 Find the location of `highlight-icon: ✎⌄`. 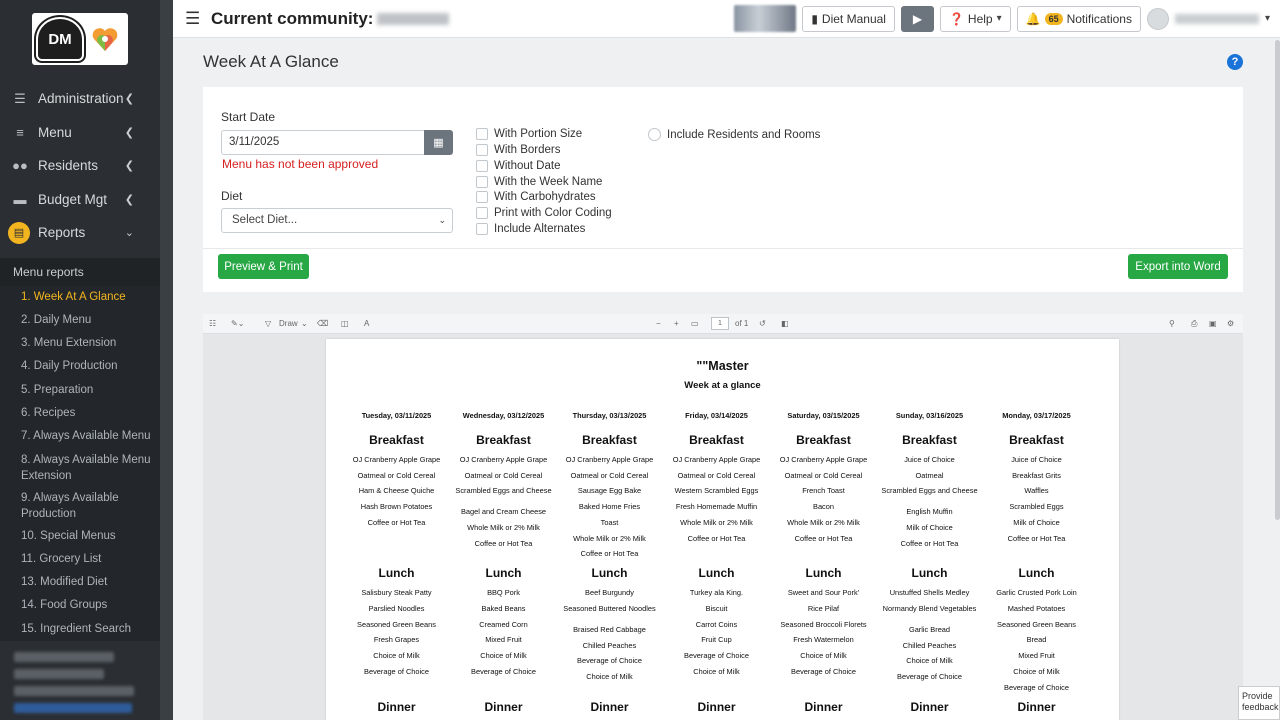

highlight-icon: ✎⌄ is located at coordinates (237, 323).